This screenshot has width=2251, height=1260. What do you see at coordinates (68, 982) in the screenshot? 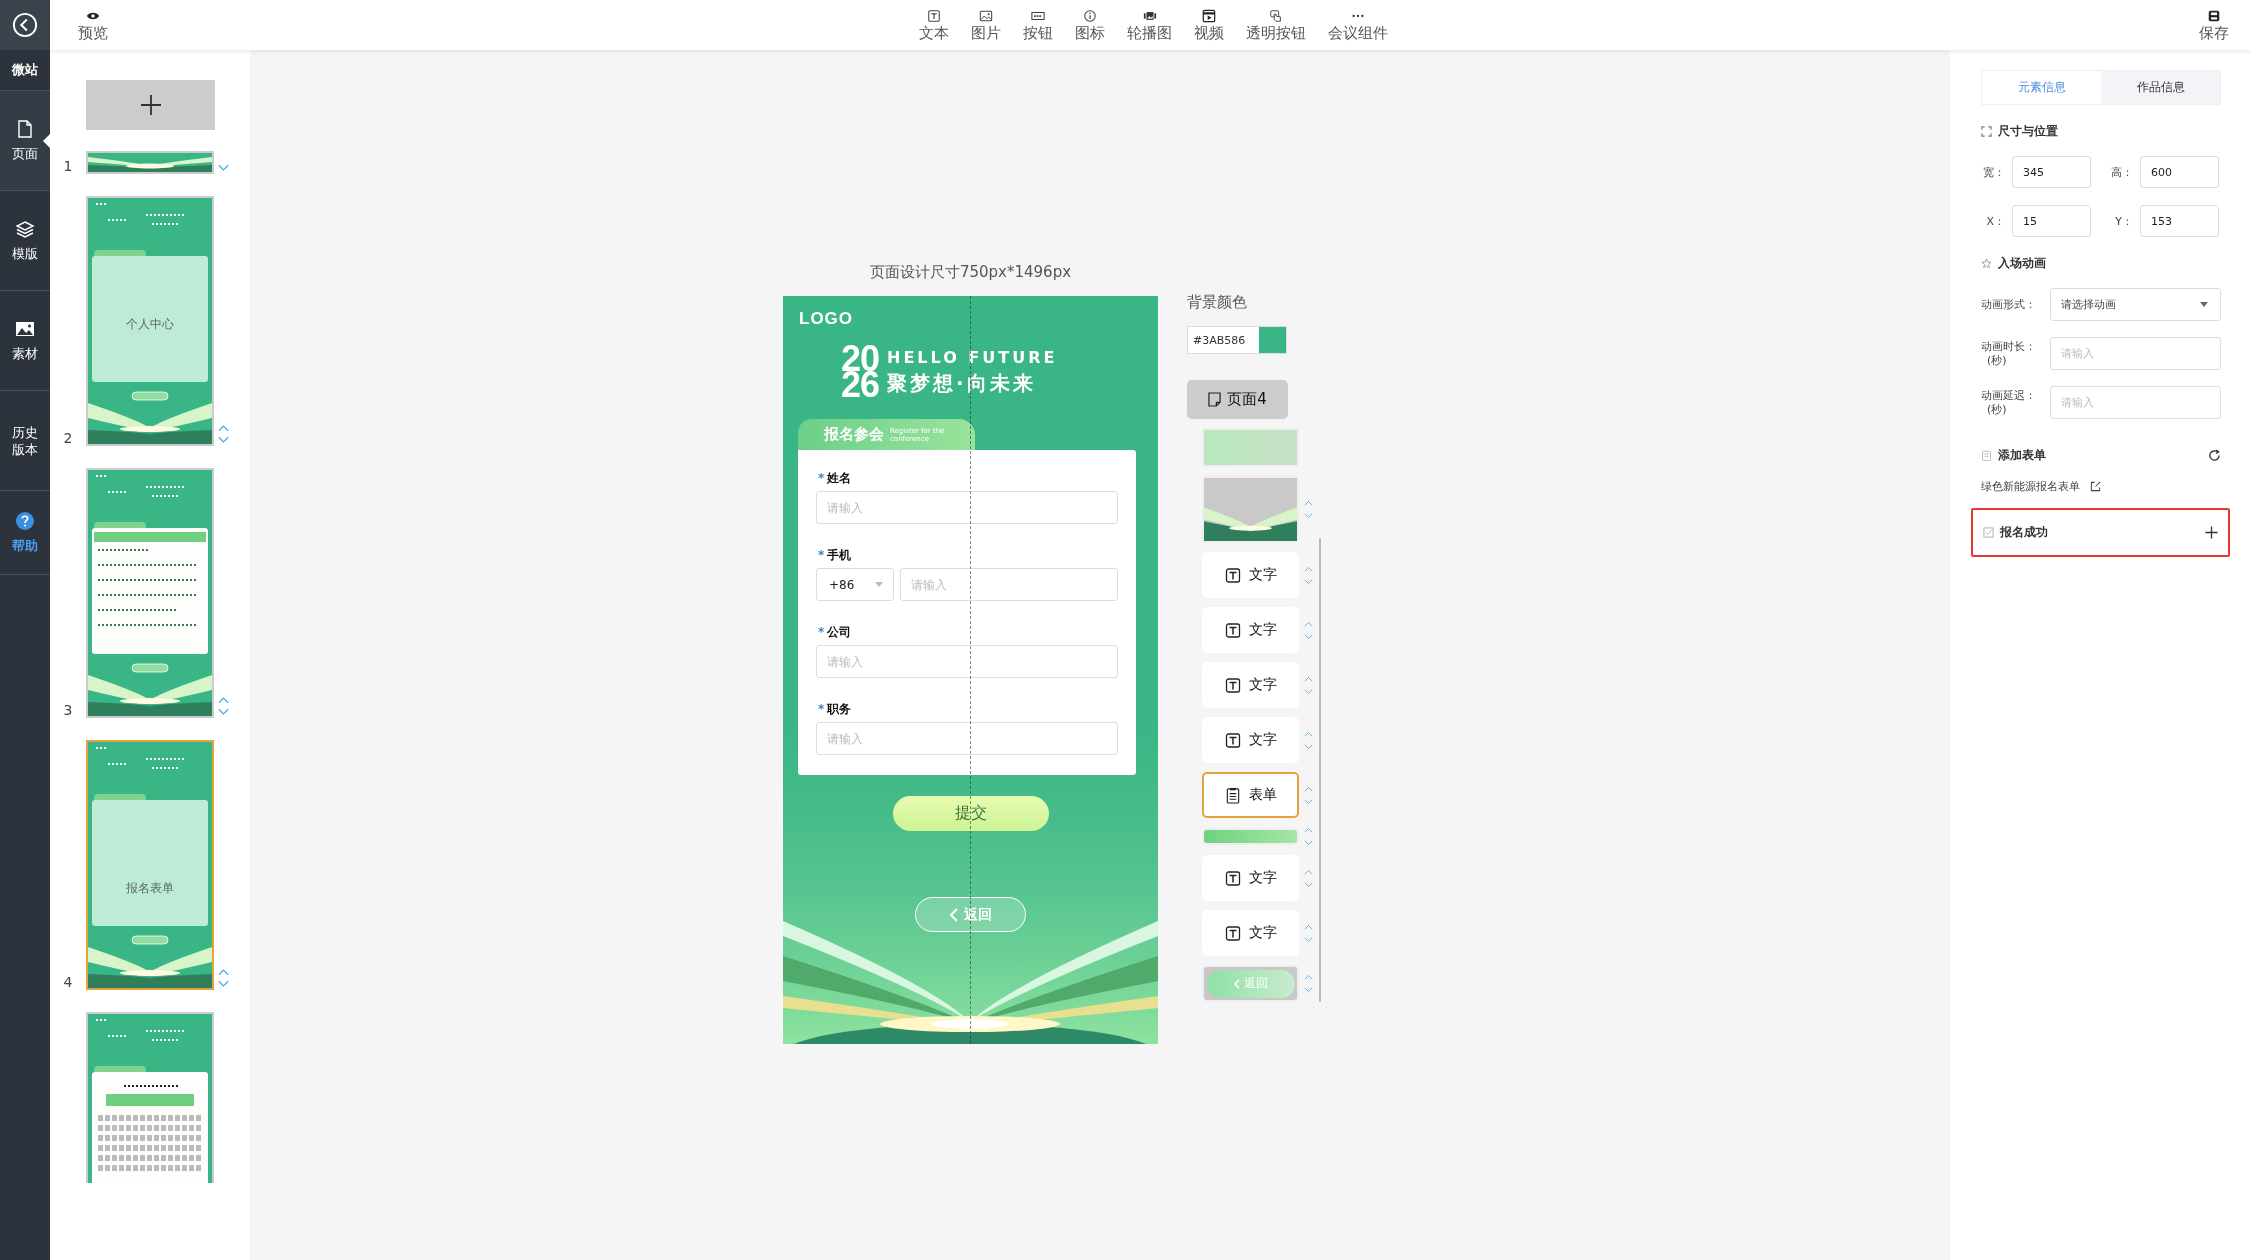
I see `page-number: 4` at bounding box center [68, 982].